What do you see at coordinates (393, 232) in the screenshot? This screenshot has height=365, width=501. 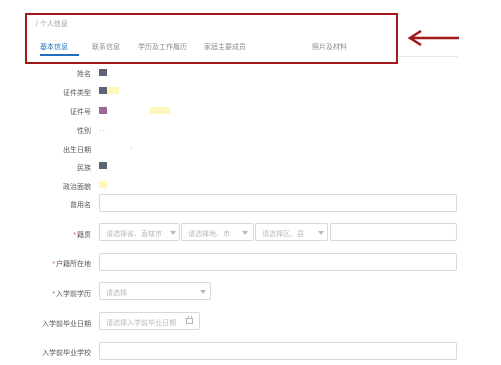 I see `native-address-input` at bounding box center [393, 232].